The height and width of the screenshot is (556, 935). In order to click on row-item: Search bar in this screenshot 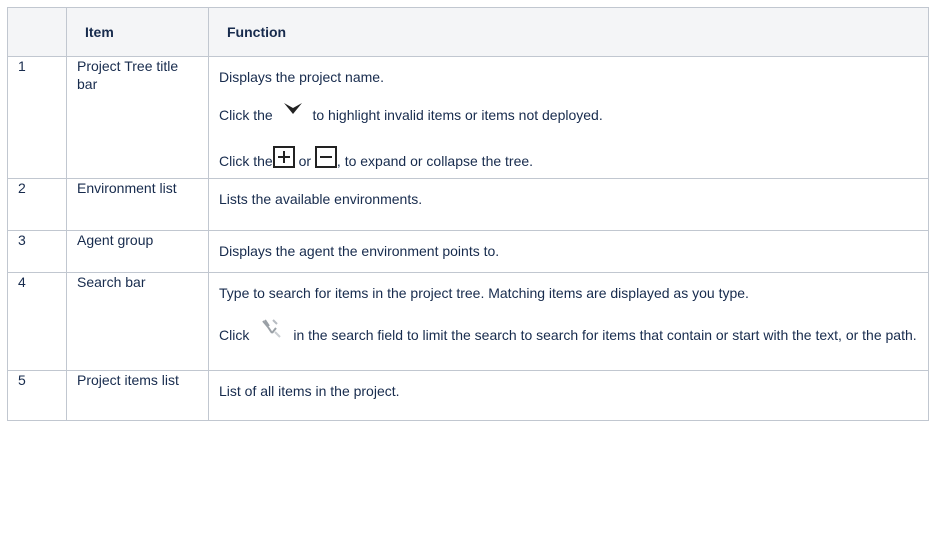, I will do `click(137, 321)`.